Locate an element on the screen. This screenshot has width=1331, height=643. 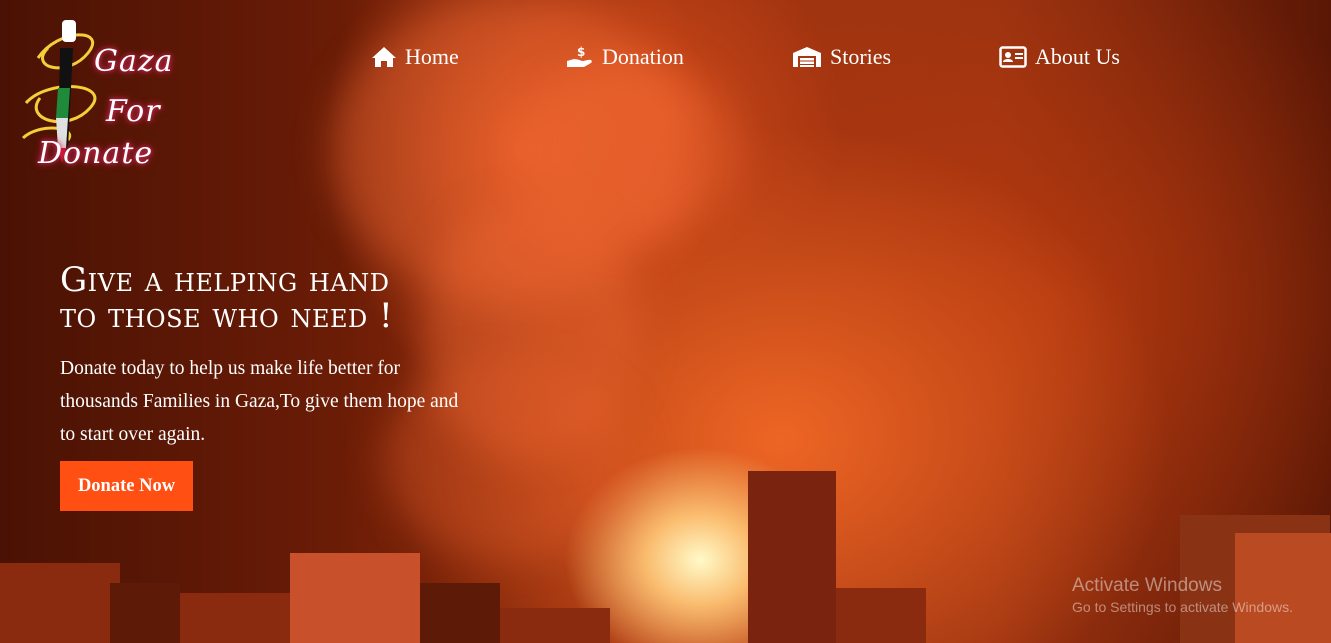
hero-title-line-1: Give a helping hand is located at coordinates (225, 280).